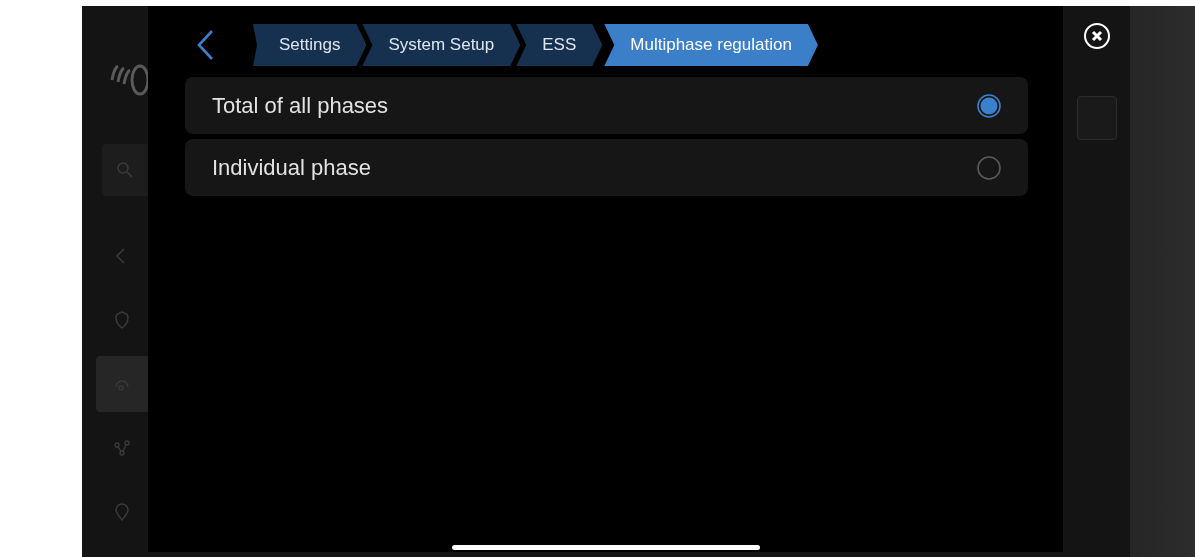 The image size is (1195, 557). I want to click on search-field, so click(125, 170).